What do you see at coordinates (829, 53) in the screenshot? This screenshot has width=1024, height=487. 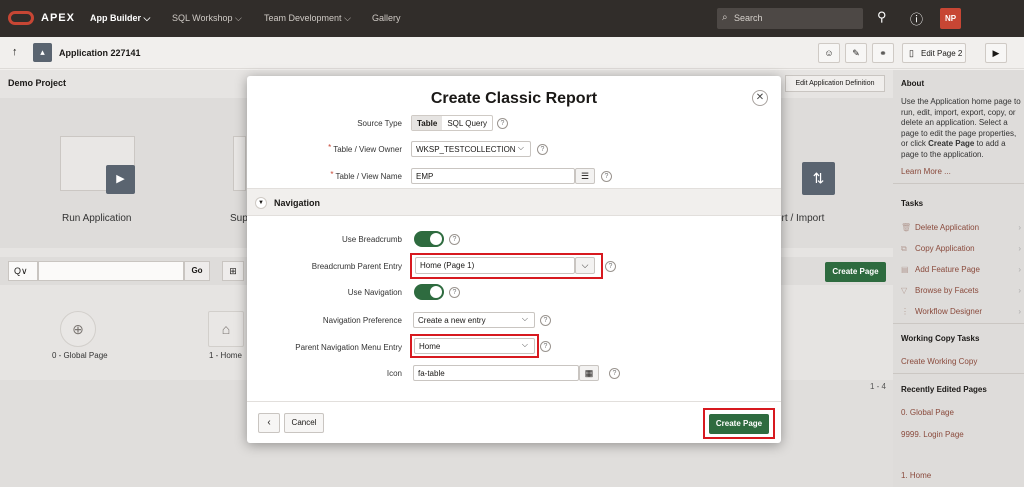 I see `comments-icon: ☺` at bounding box center [829, 53].